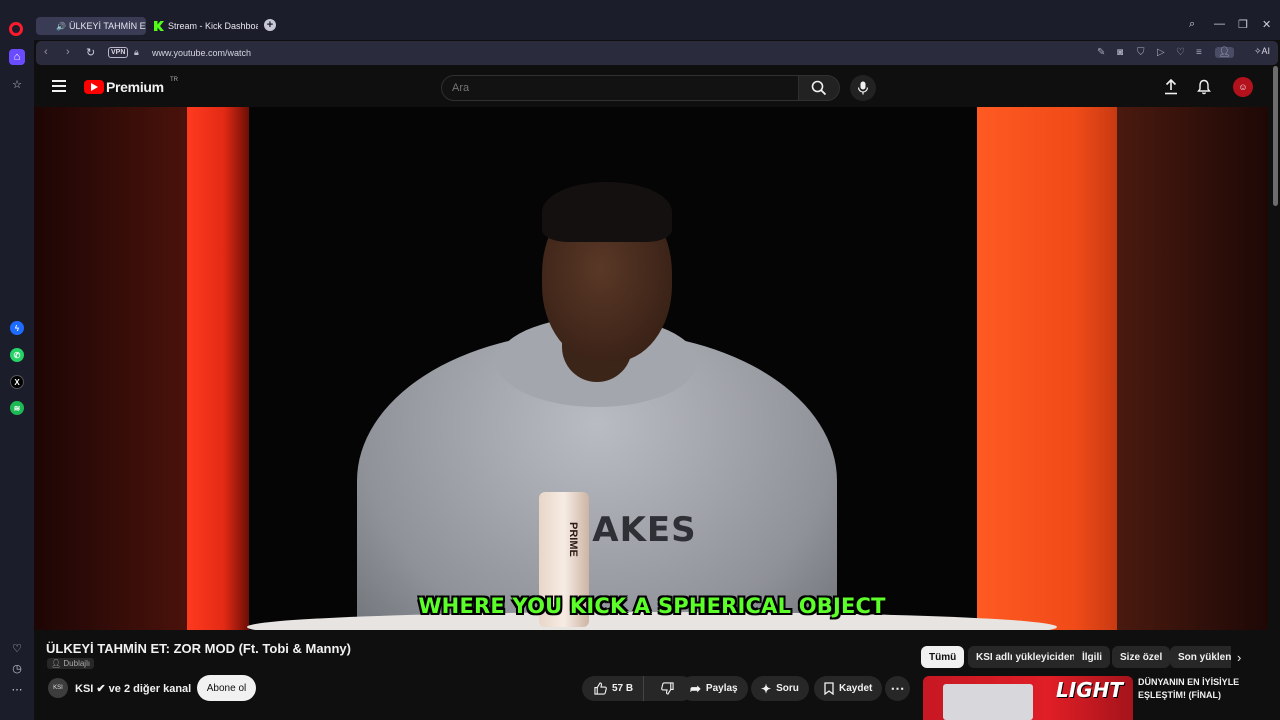 The height and width of the screenshot is (720, 1280). Describe the element at coordinates (1141, 52) in the screenshot. I see `shield-icon: ⛉` at that location.